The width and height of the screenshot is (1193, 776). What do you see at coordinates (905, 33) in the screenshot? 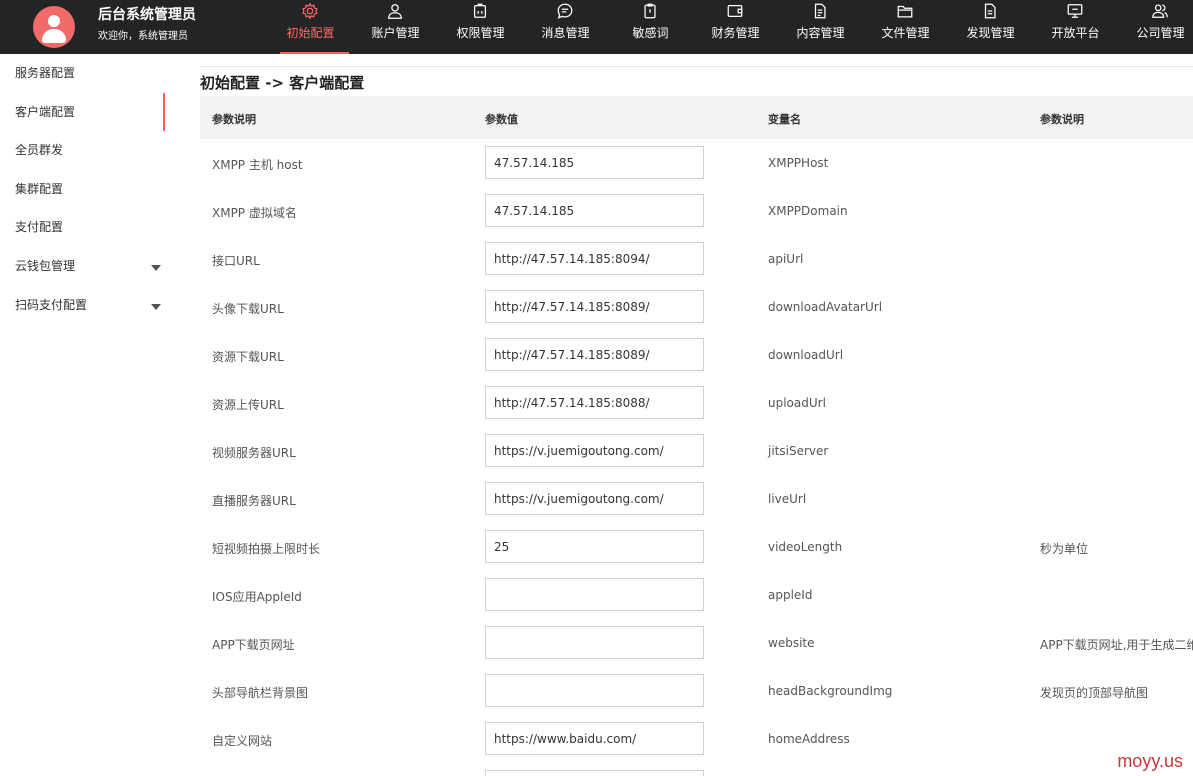
I see `nav-label: 文件管理` at bounding box center [905, 33].